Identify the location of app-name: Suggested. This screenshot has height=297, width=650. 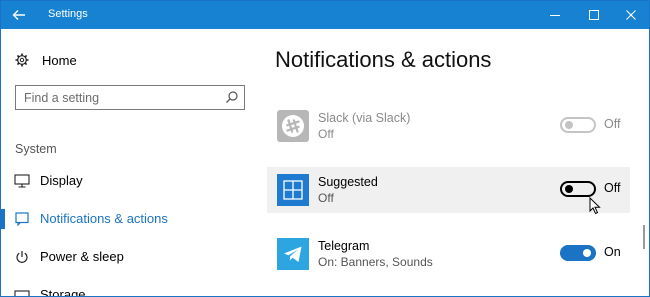
(348, 182).